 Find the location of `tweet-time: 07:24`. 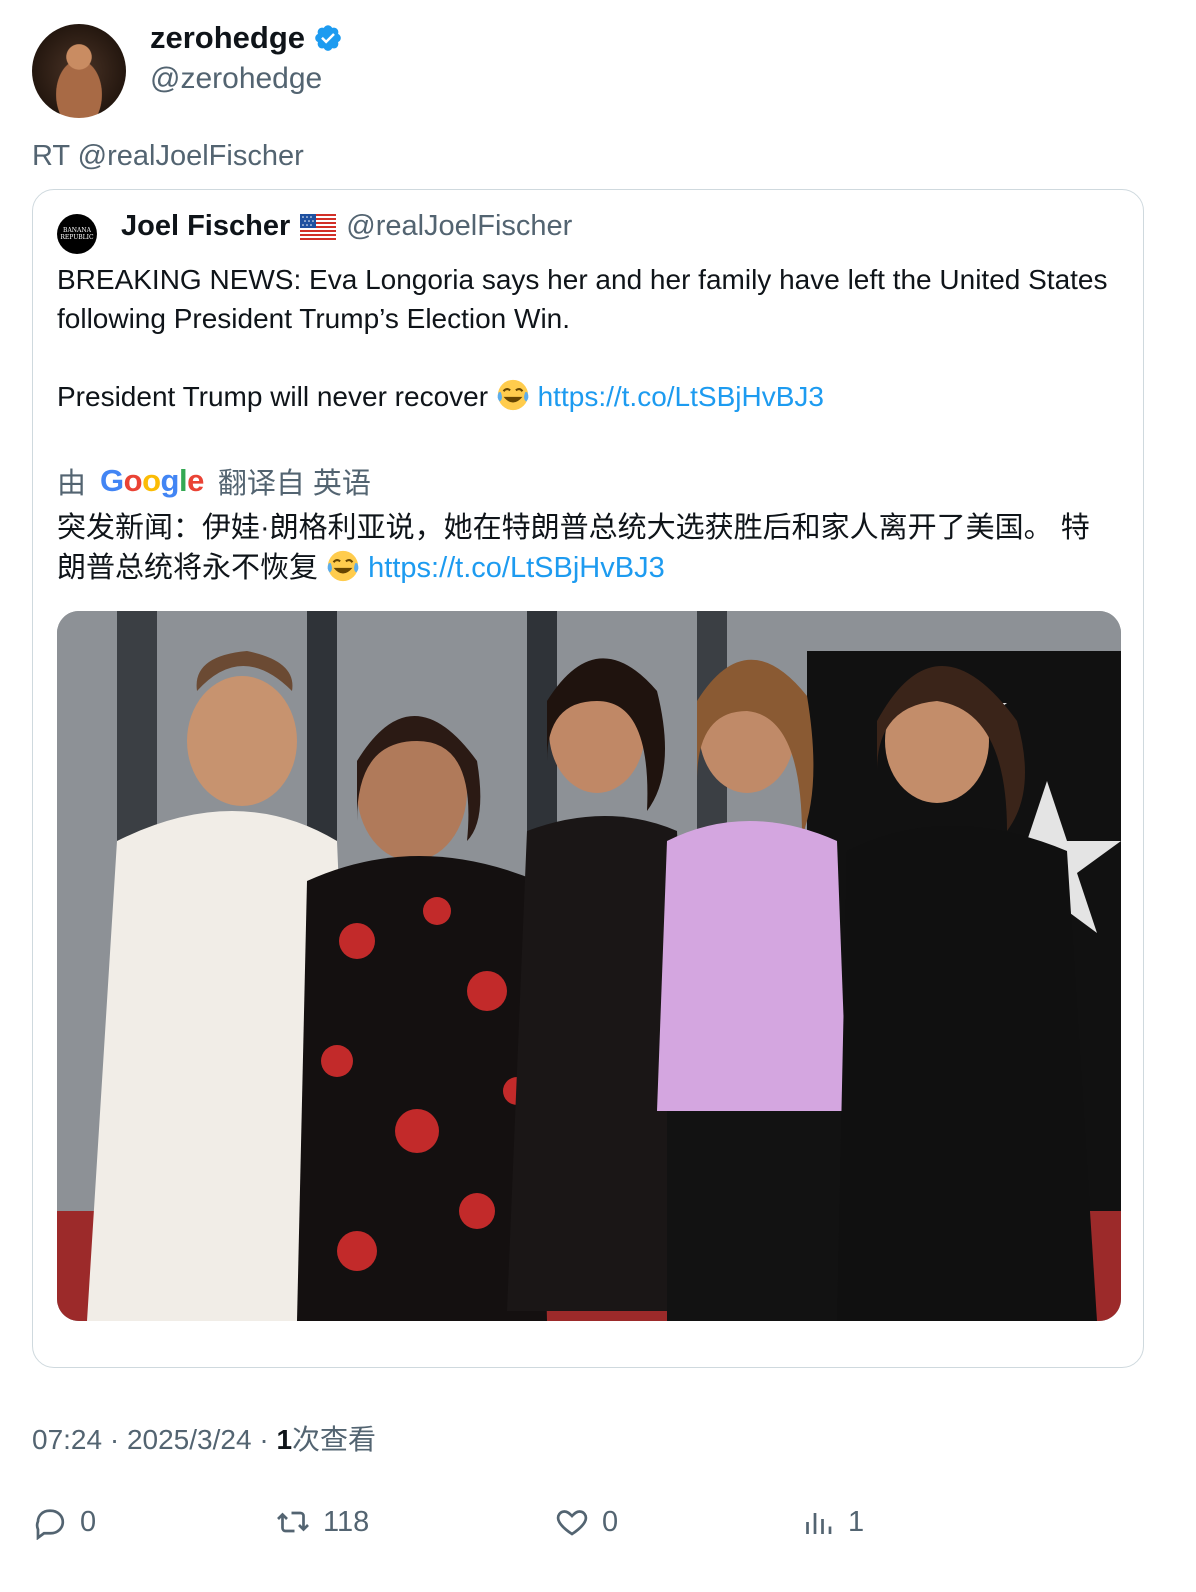

tweet-time: 07:24 is located at coordinates (67, 1439).